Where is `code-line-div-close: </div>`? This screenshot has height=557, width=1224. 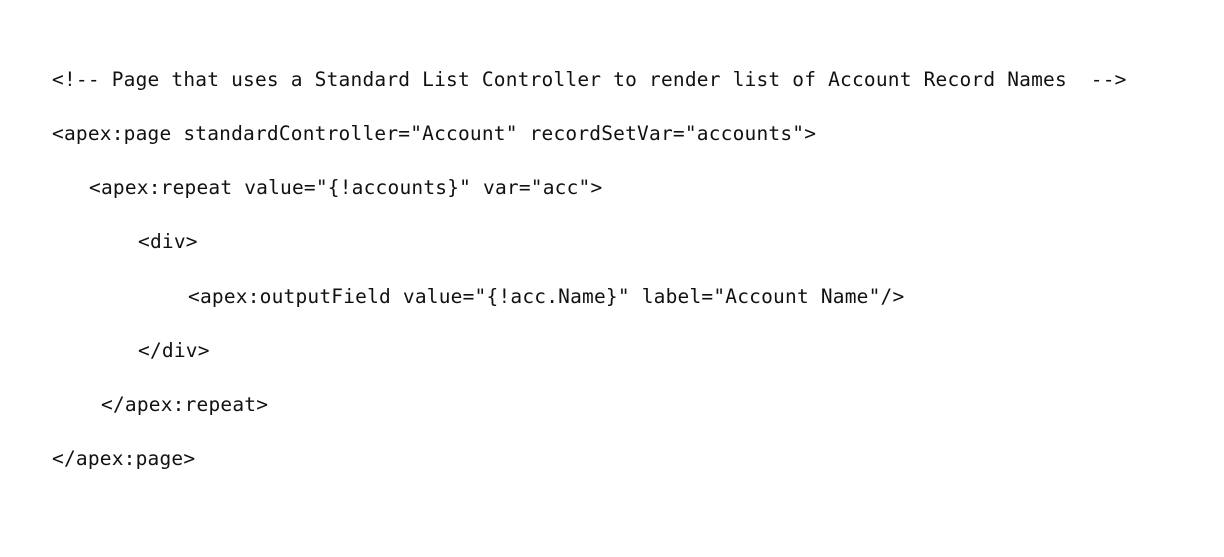 code-line-div-close: </div> is located at coordinates (174, 350).